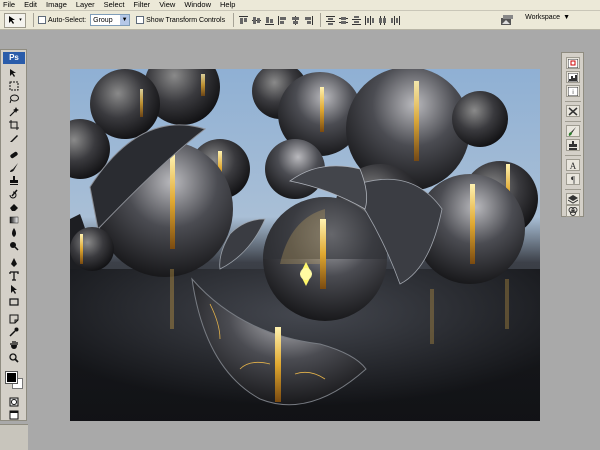 Image resolution: width=600 pixels, height=450 pixels. I want to click on gradient-tool, so click(14, 220).